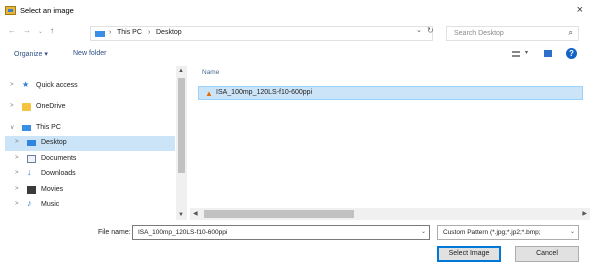 The width and height of the screenshot is (593, 272). I want to click on file-list-horizontal-scrollbar: ◀ ▶, so click(390, 214).